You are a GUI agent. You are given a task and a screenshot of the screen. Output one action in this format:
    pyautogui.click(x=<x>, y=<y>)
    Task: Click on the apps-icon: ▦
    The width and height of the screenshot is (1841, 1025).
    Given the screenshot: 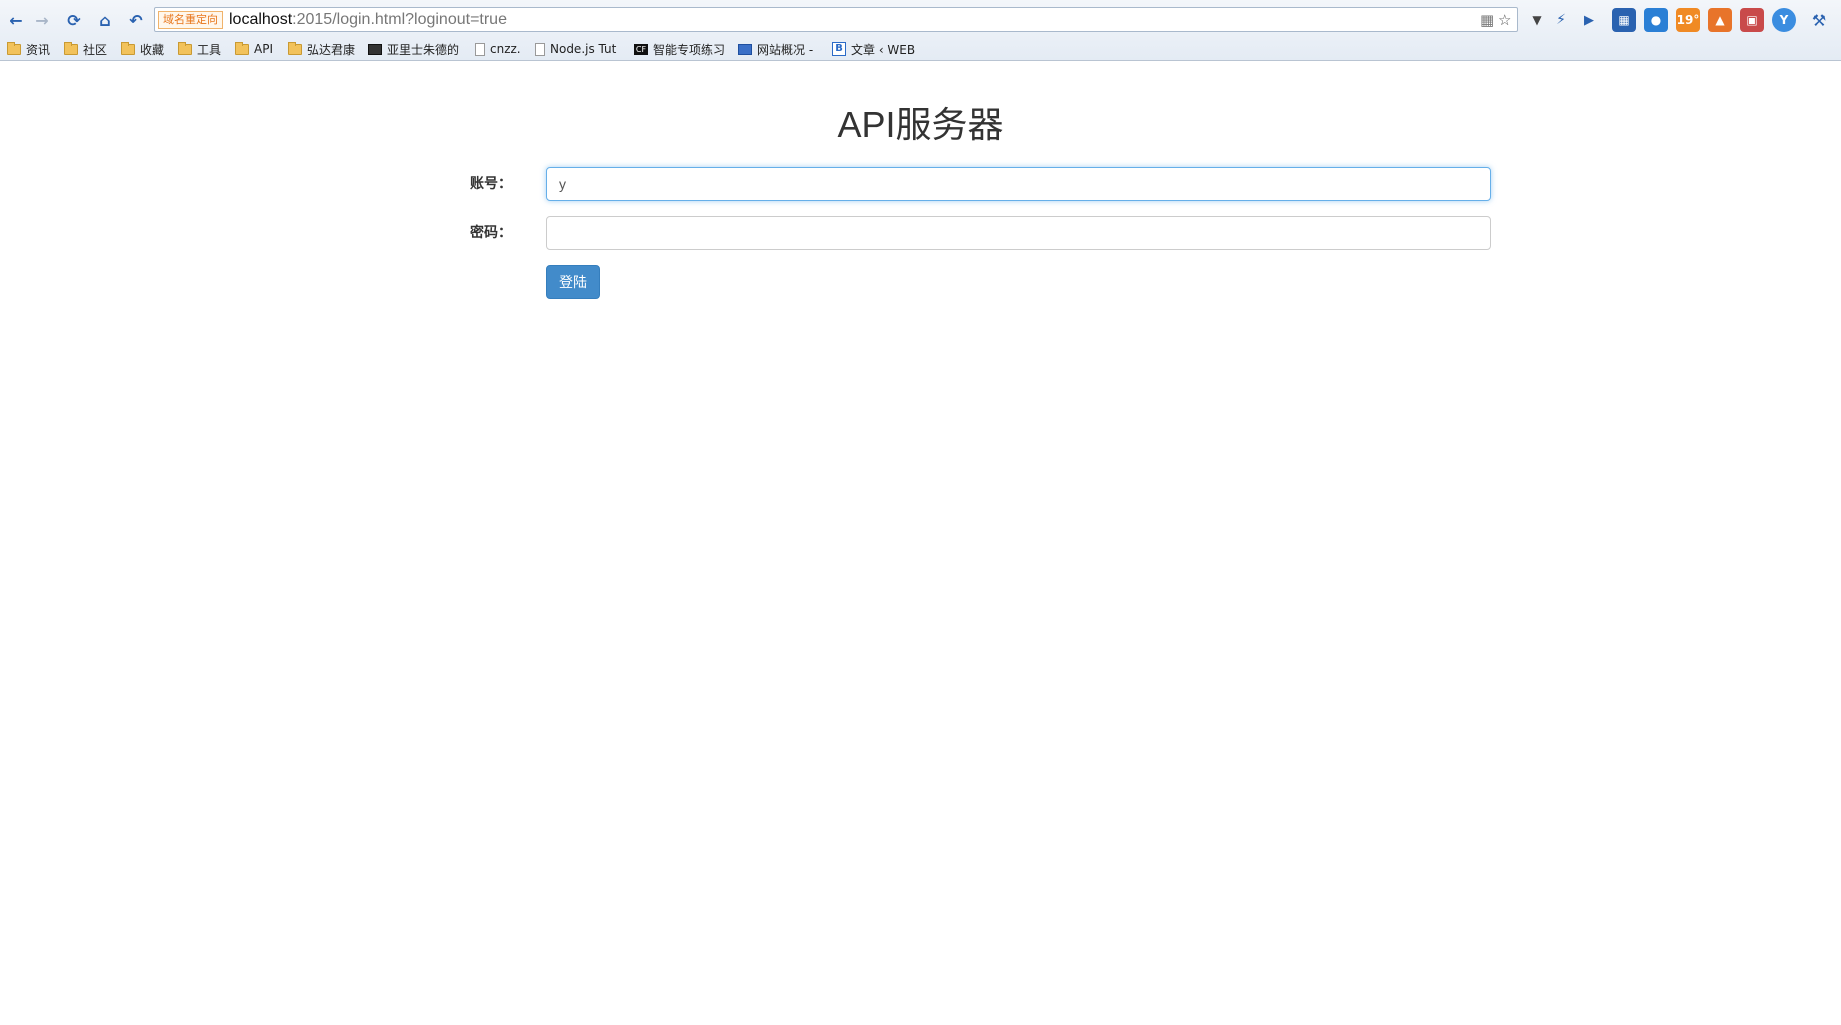 What is the action you would take?
    pyautogui.click(x=1624, y=20)
    